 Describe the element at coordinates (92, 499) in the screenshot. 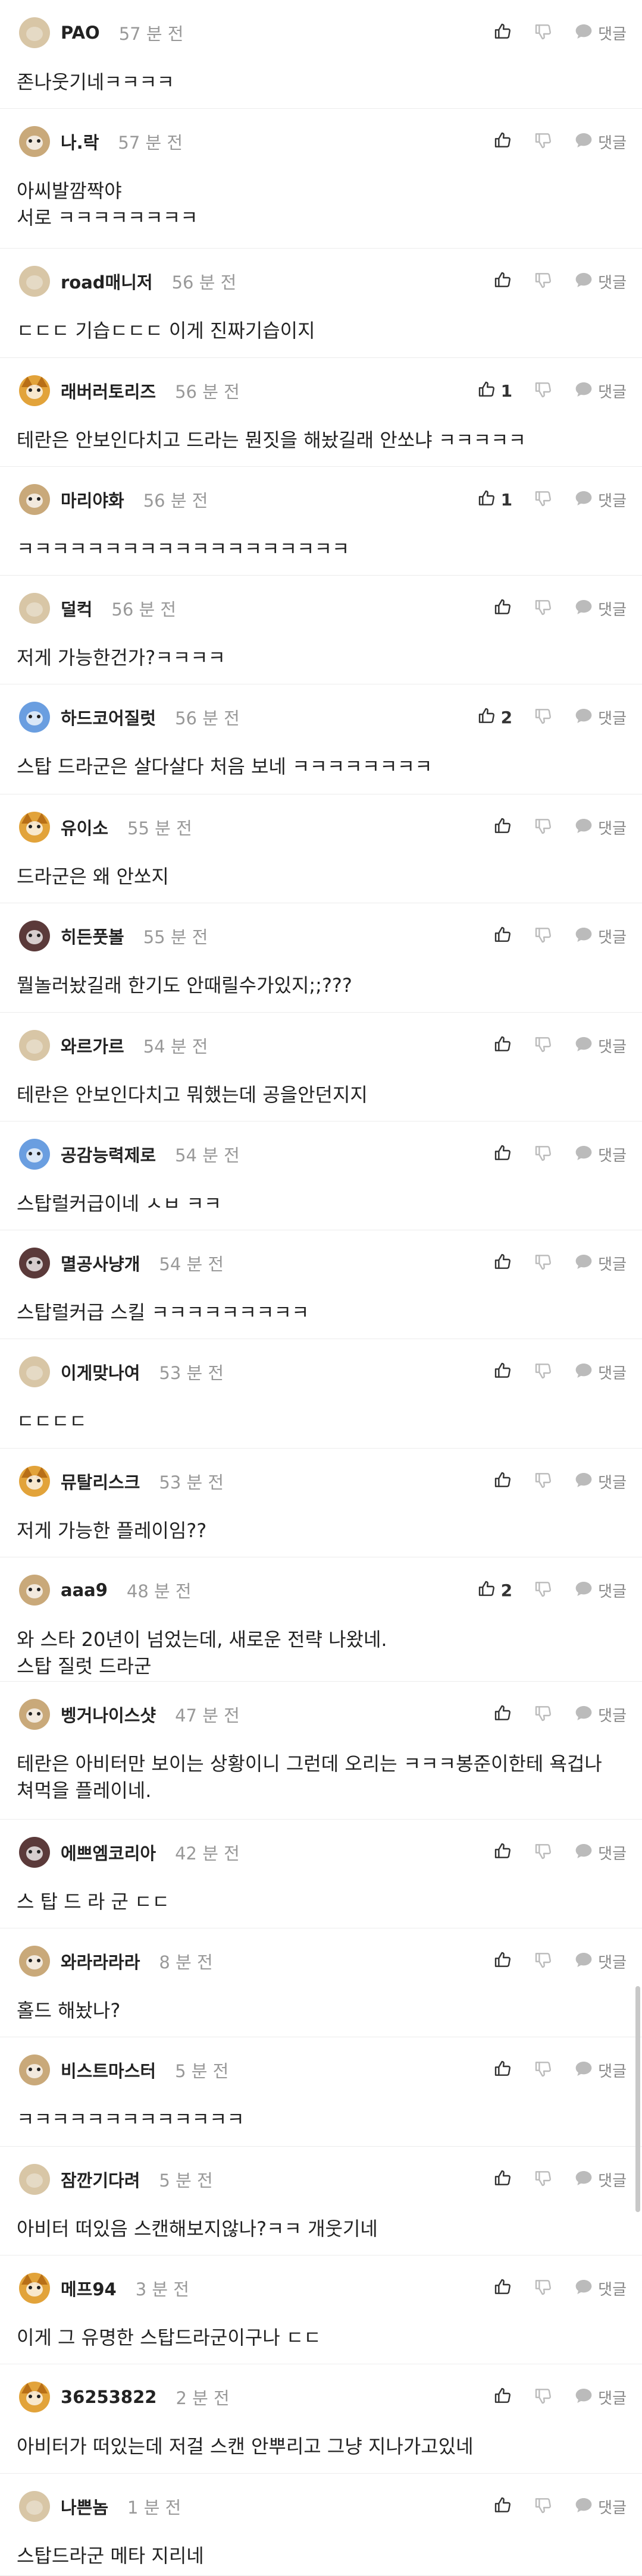

I see `author-nickname: 마리야화` at that location.